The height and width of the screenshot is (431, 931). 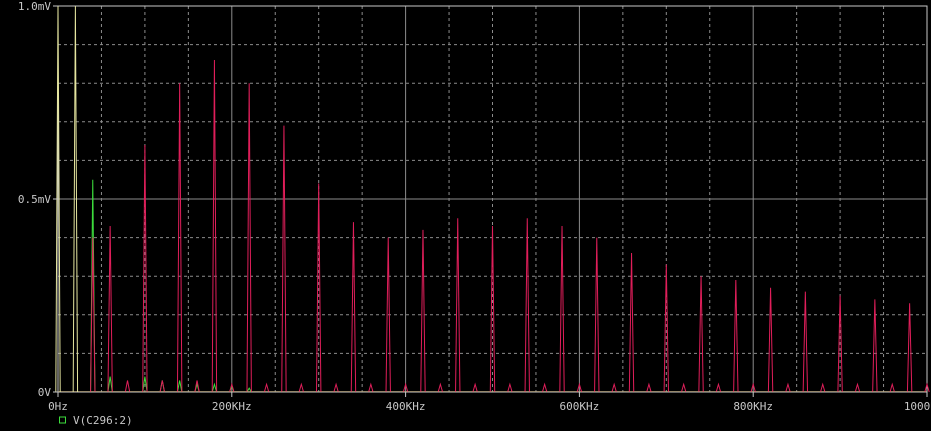 I want to click on x-tick-label: 600KHz, so click(x=580, y=406).